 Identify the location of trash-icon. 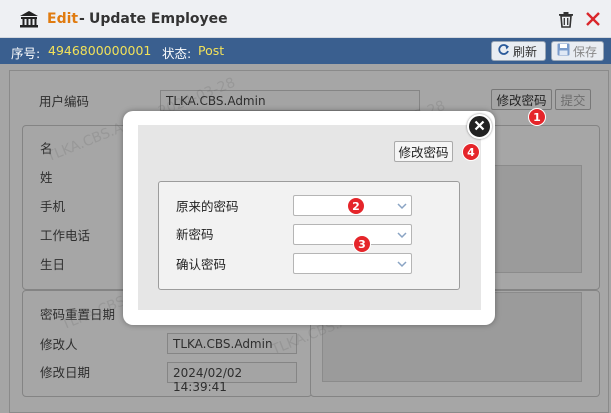
(566, 19).